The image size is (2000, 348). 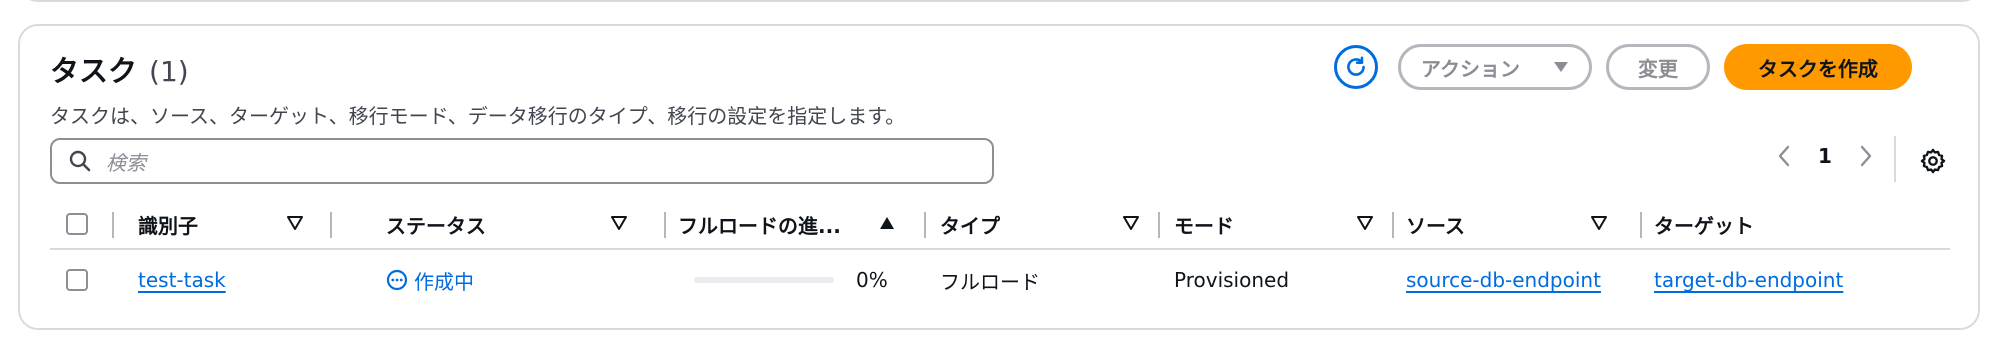 I want to click on status-text: 作成中, so click(x=444, y=281).